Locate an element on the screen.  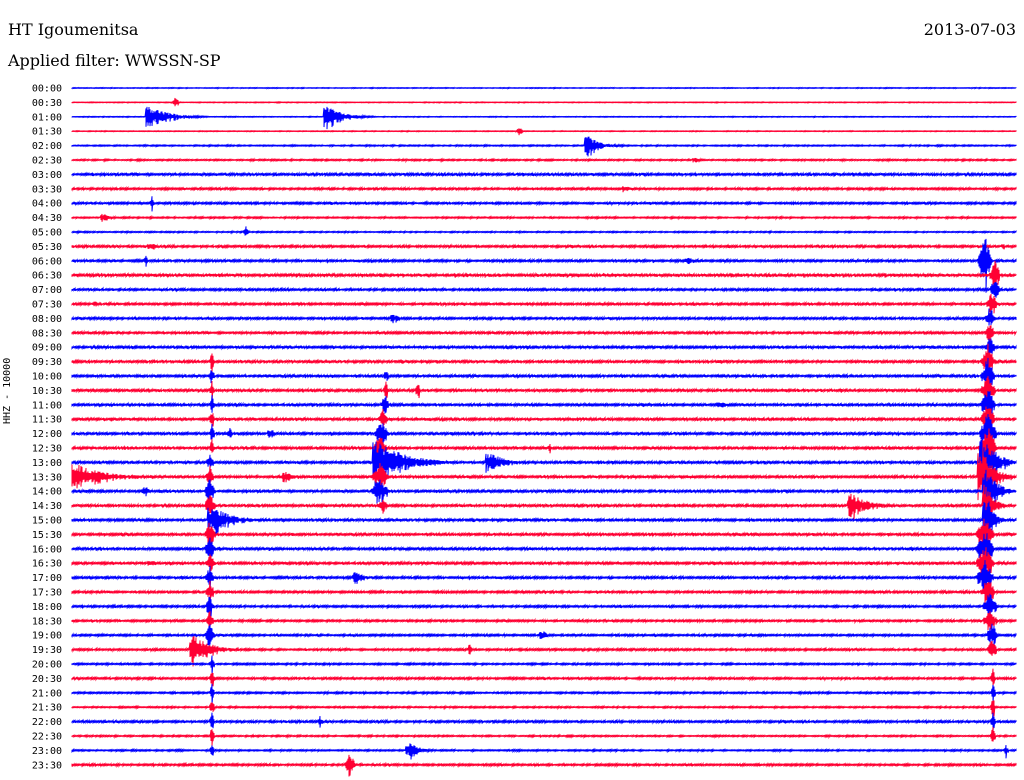
time-label: 10:00 is located at coordinates (47, 377).